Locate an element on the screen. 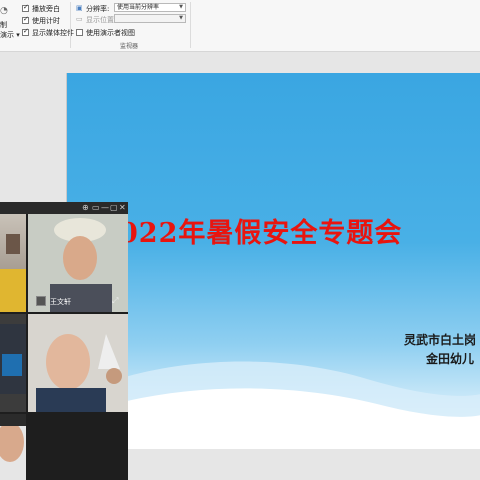 The image size is (480, 480). video-tile-empty is located at coordinates (78, 447).